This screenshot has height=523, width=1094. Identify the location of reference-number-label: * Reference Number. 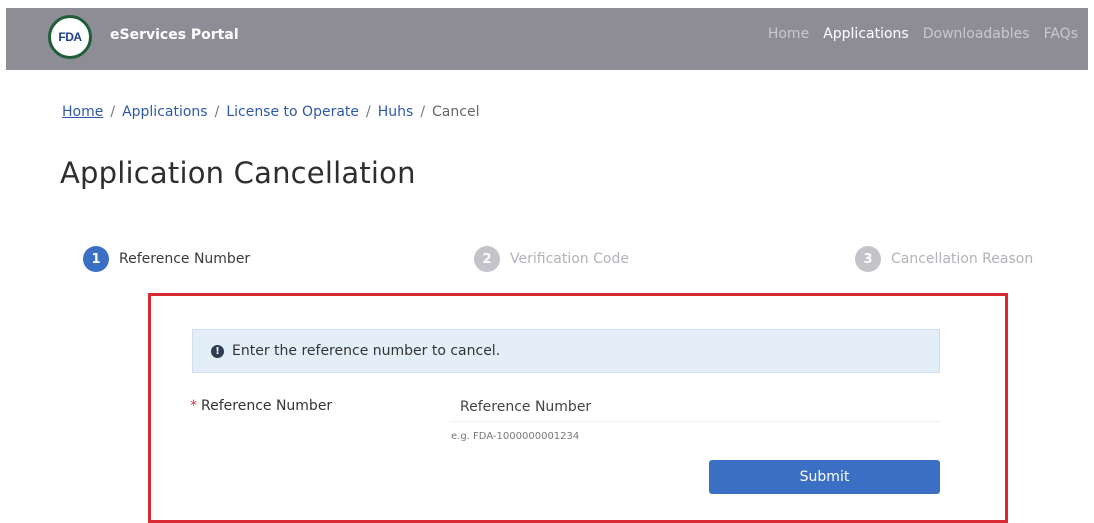
(261, 406).